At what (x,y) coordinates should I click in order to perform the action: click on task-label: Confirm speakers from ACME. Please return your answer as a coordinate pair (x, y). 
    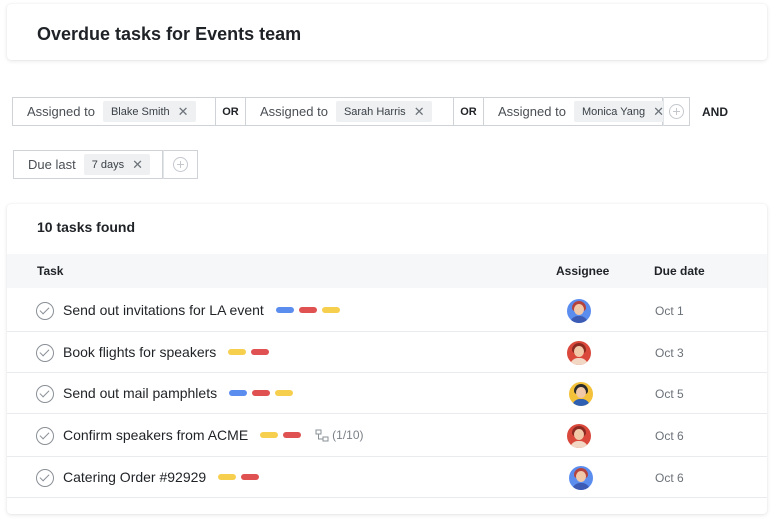
    Looking at the image, I should click on (156, 435).